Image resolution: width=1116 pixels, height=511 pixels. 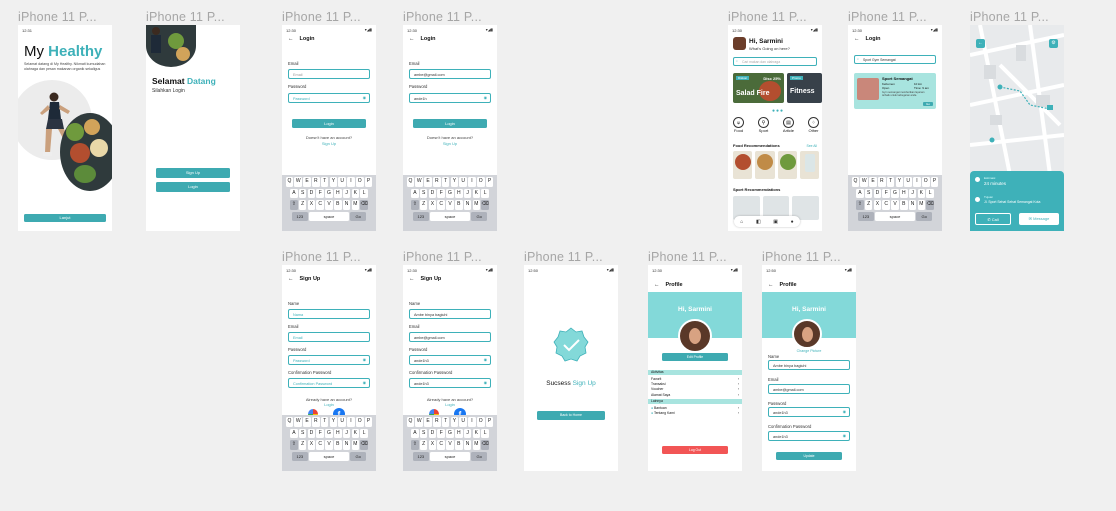 What do you see at coordinates (320, 445) in the screenshot?
I see `key: C` at bounding box center [320, 445].